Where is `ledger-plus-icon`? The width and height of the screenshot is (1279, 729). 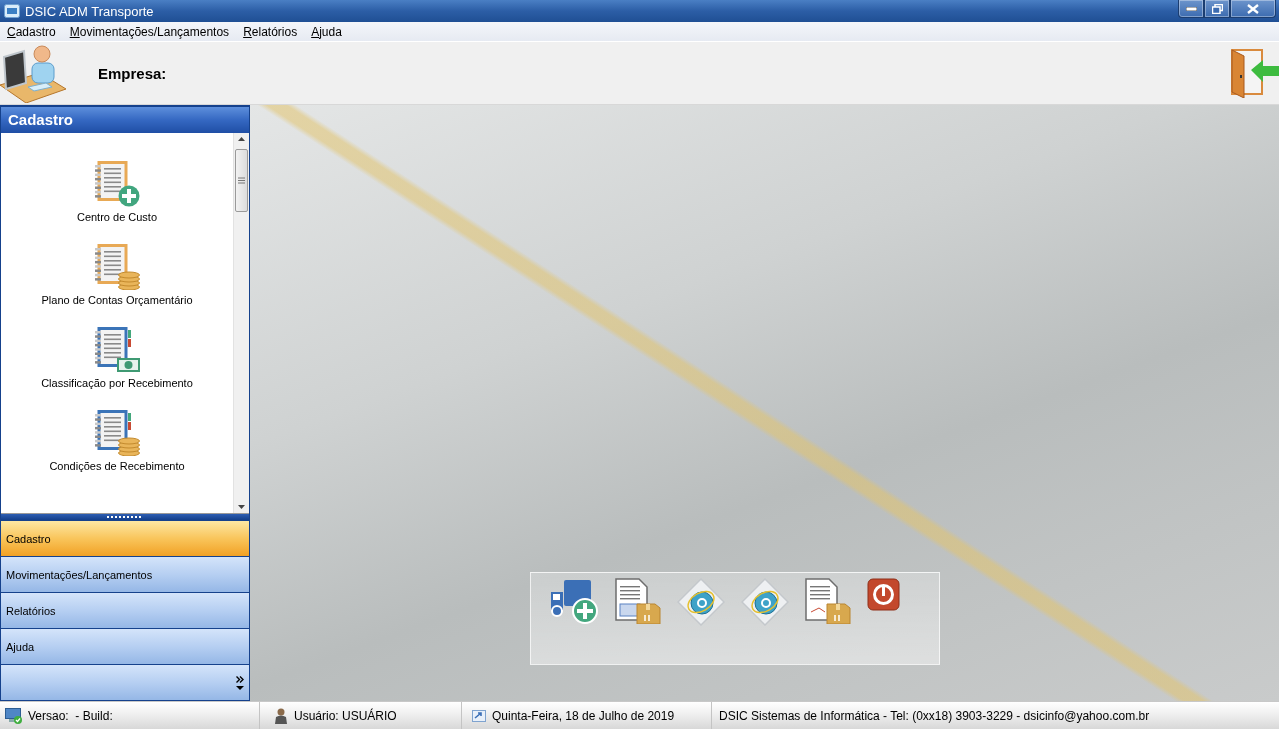 ledger-plus-icon is located at coordinates (117, 183).